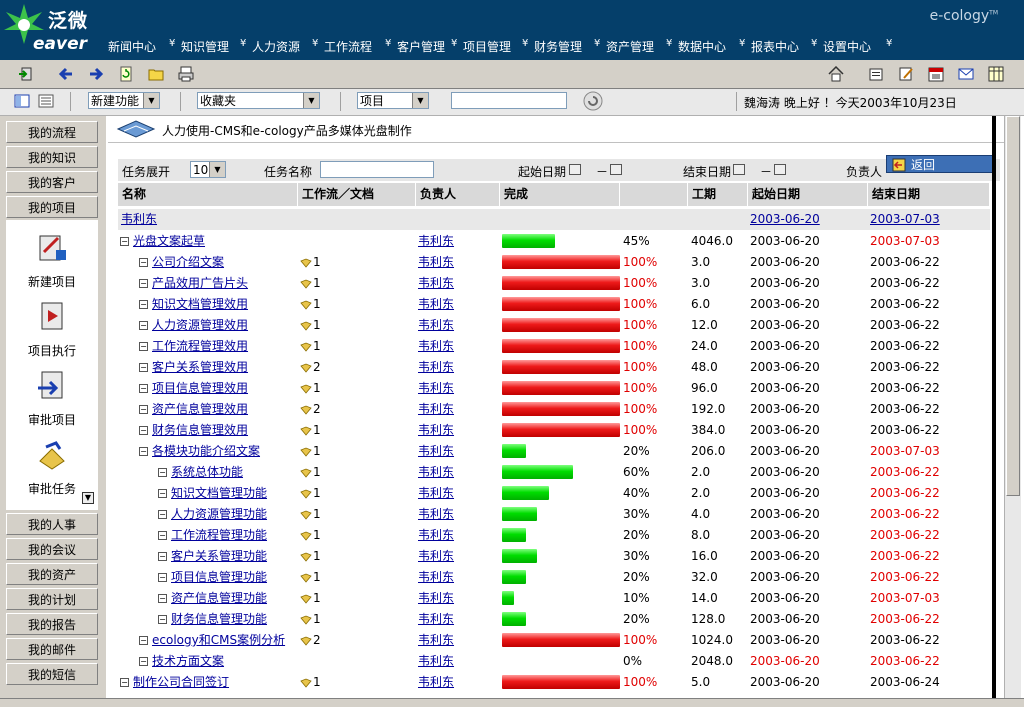  Describe the element at coordinates (593, 101) in the screenshot. I see `search-go-icon` at that location.